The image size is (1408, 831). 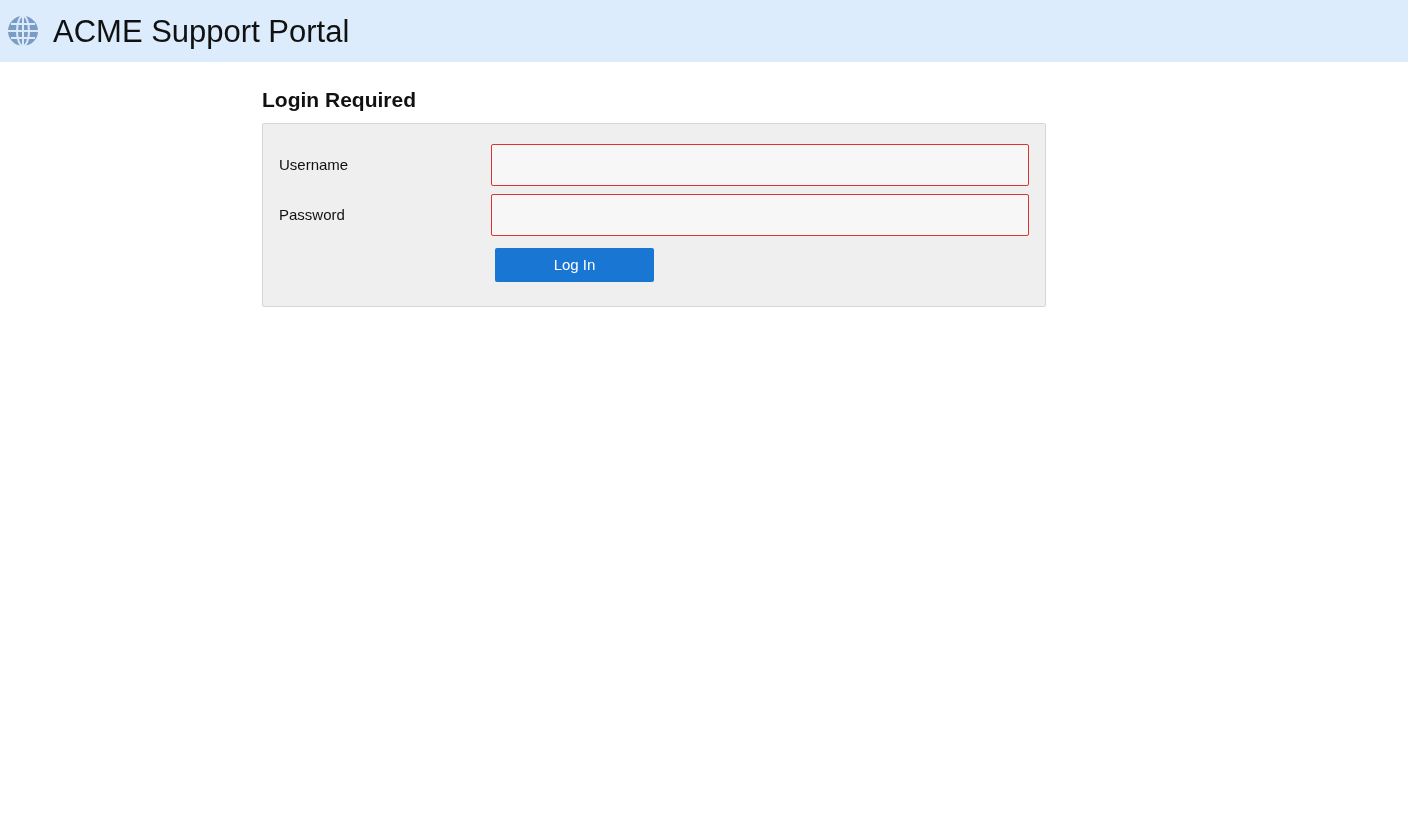 What do you see at coordinates (574, 265) in the screenshot?
I see `login-button: Log In` at bounding box center [574, 265].